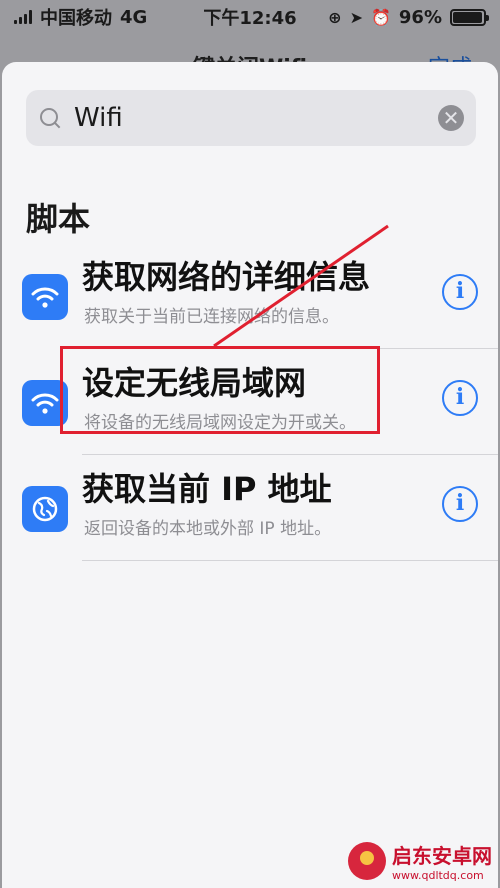  What do you see at coordinates (335, 17) in the screenshot?
I see `rotation-lock-icon: ⊕` at bounding box center [335, 17].